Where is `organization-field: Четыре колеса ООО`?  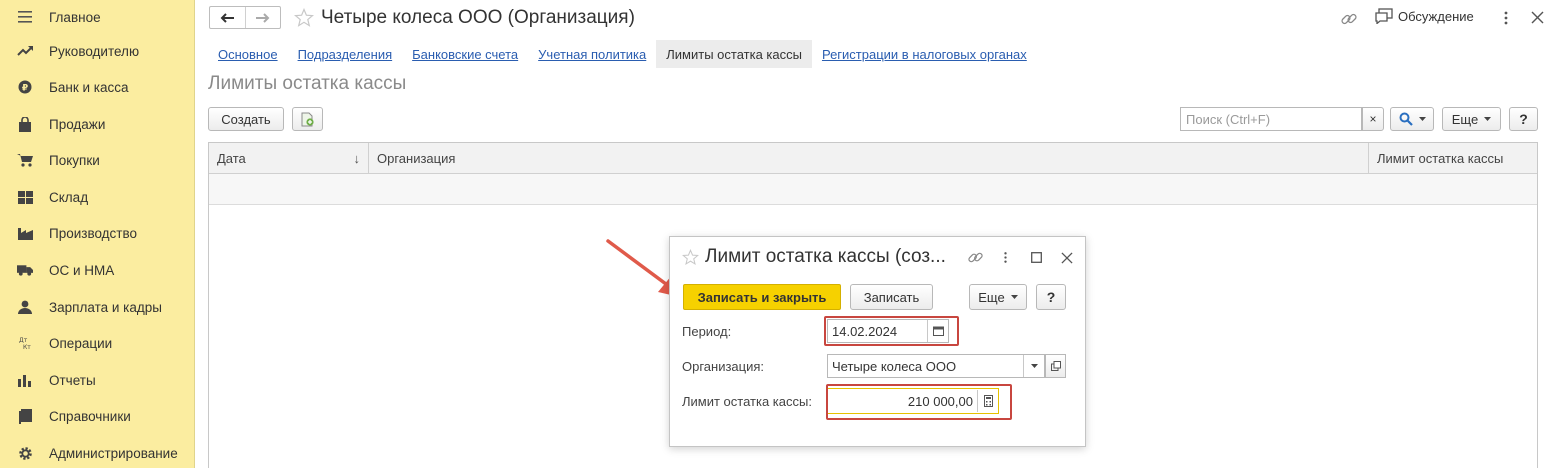 organization-field: Четыре колеса ООО is located at coordinates (936, 366).